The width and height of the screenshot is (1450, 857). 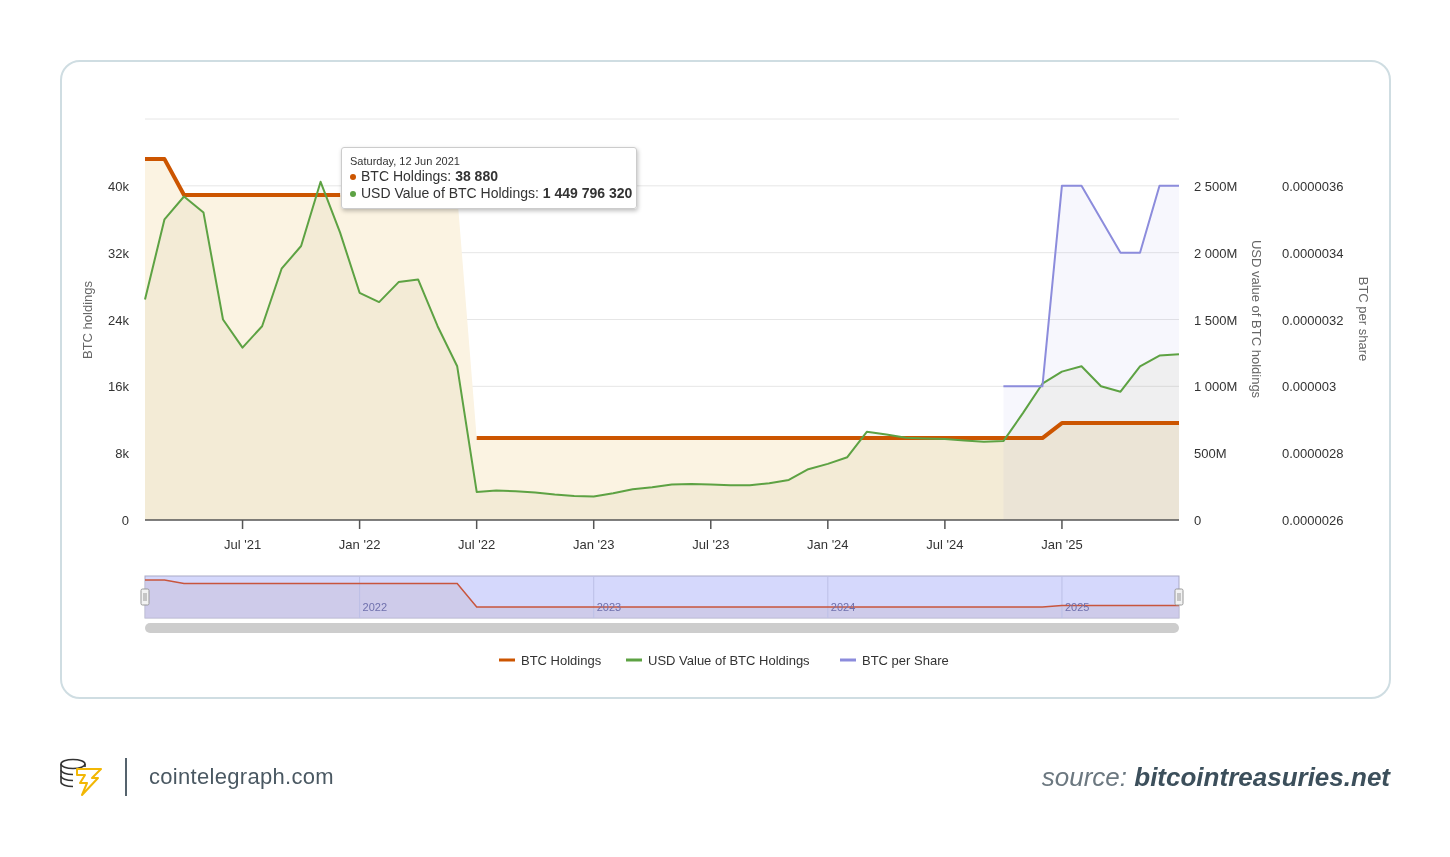 What do you see at coordinates (662, 628) in the screenshot?
I see `scrollbar` at bounding box center [662, 628].